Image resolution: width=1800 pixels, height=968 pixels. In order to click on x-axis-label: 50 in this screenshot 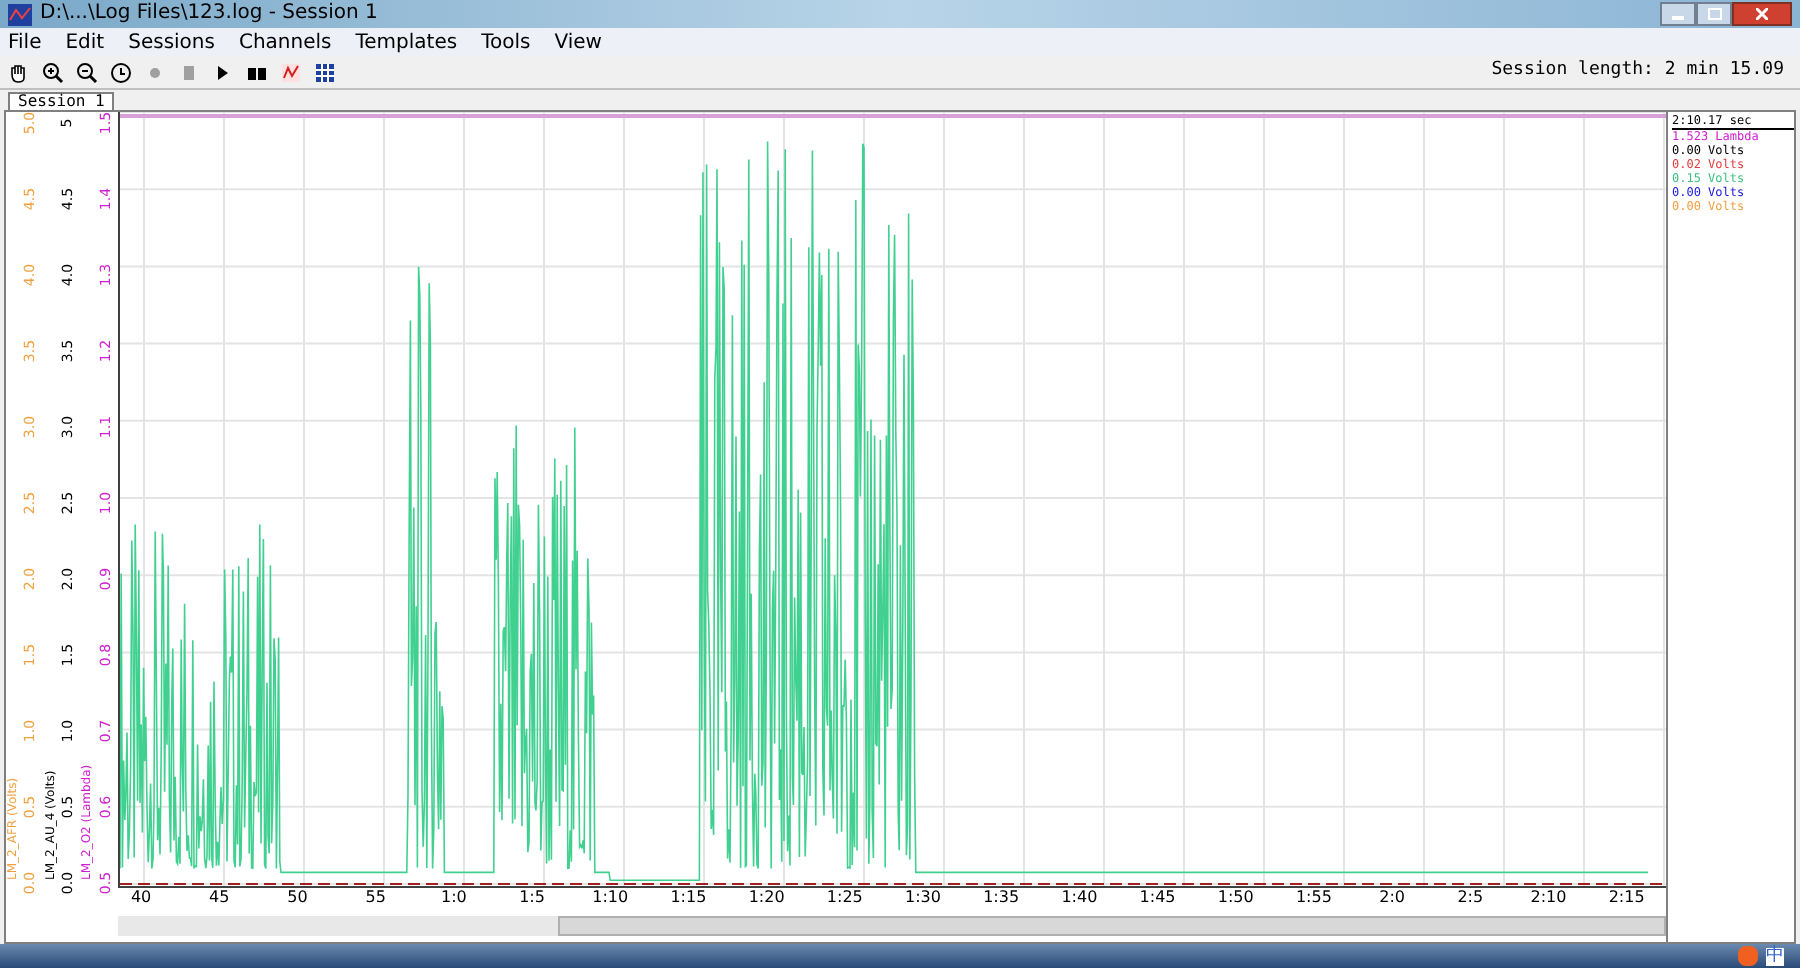, I will do `click(297, 898)`.